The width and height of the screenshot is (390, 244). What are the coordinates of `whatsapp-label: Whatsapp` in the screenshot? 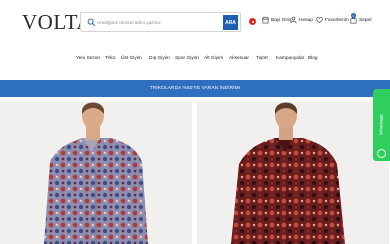 It's located at (381, 125).